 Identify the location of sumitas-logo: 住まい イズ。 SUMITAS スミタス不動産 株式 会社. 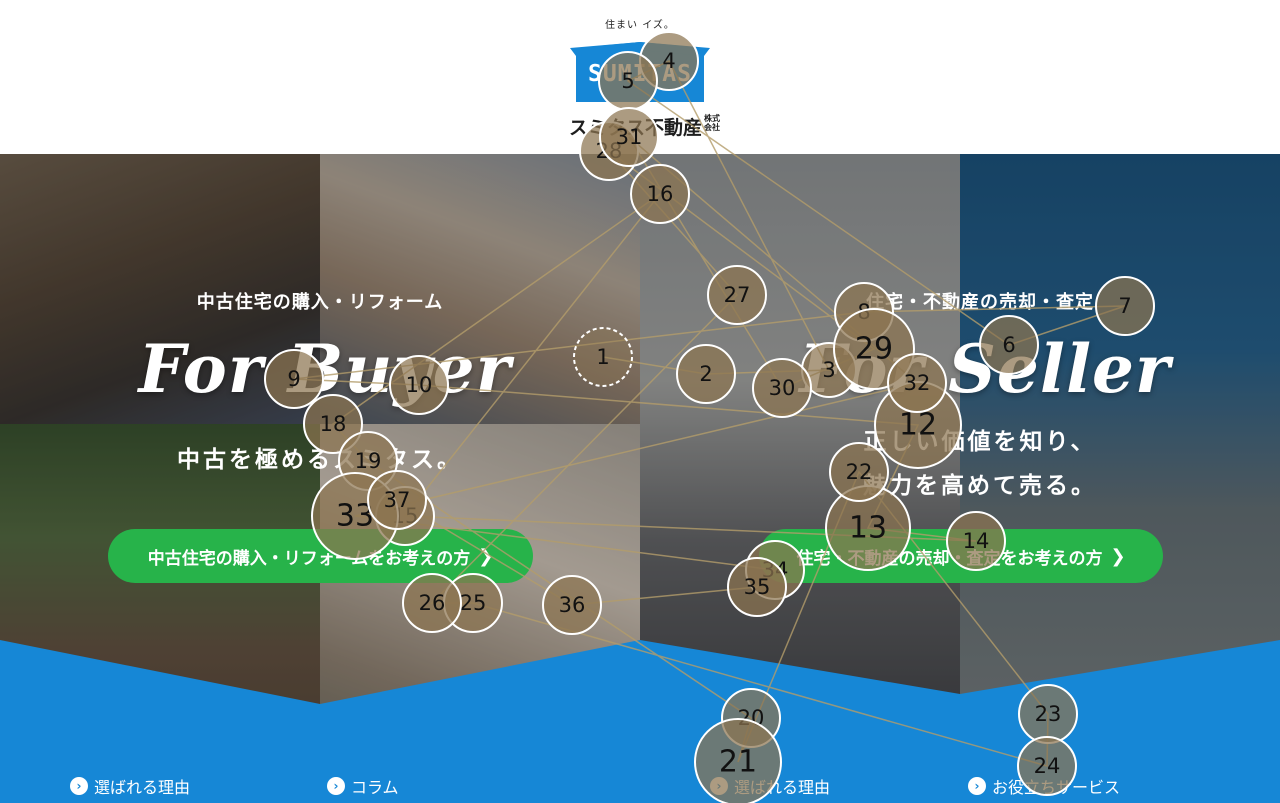
(640, 76).